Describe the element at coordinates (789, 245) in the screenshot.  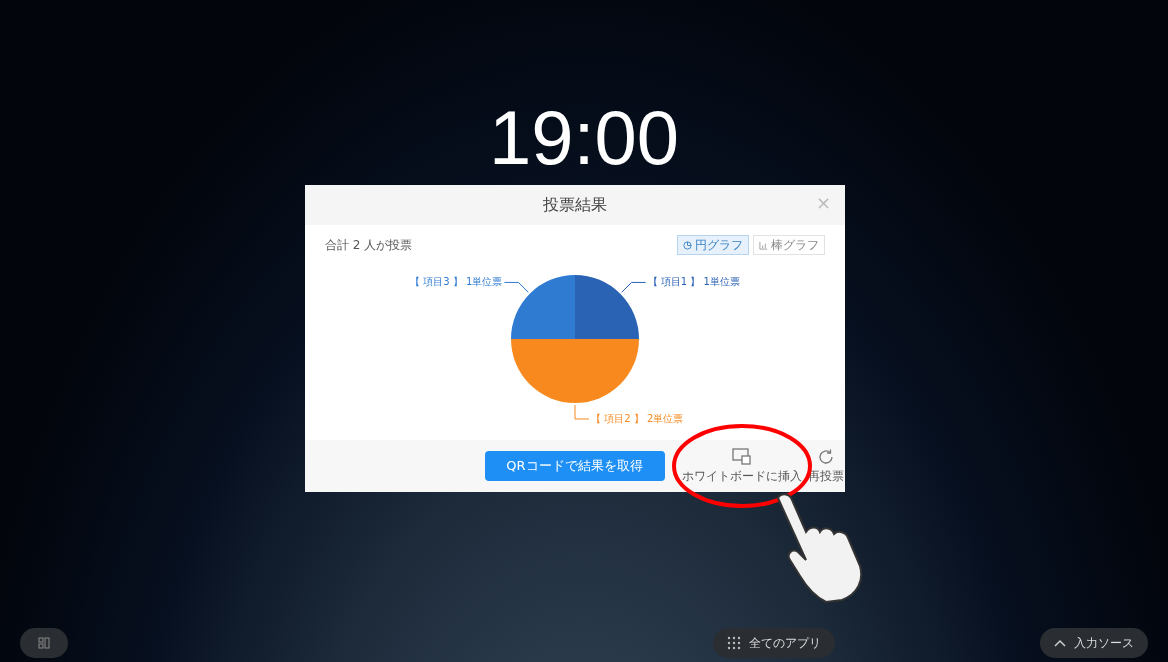
I see `chart-type-tab: 棒グラフ` at that location.